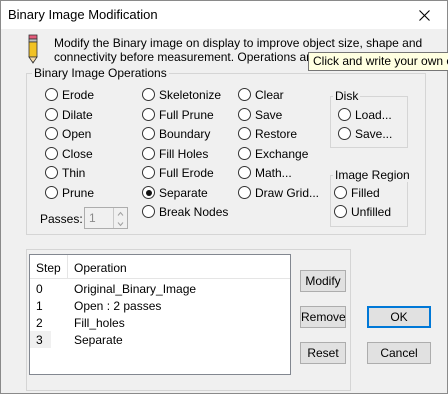 The height and width of the screenshot is (394, 448). What do you see at coordinates (148, 153) in the screenshot?
I see `radio-fill-holes-circle` at bounding box center [148, 153].